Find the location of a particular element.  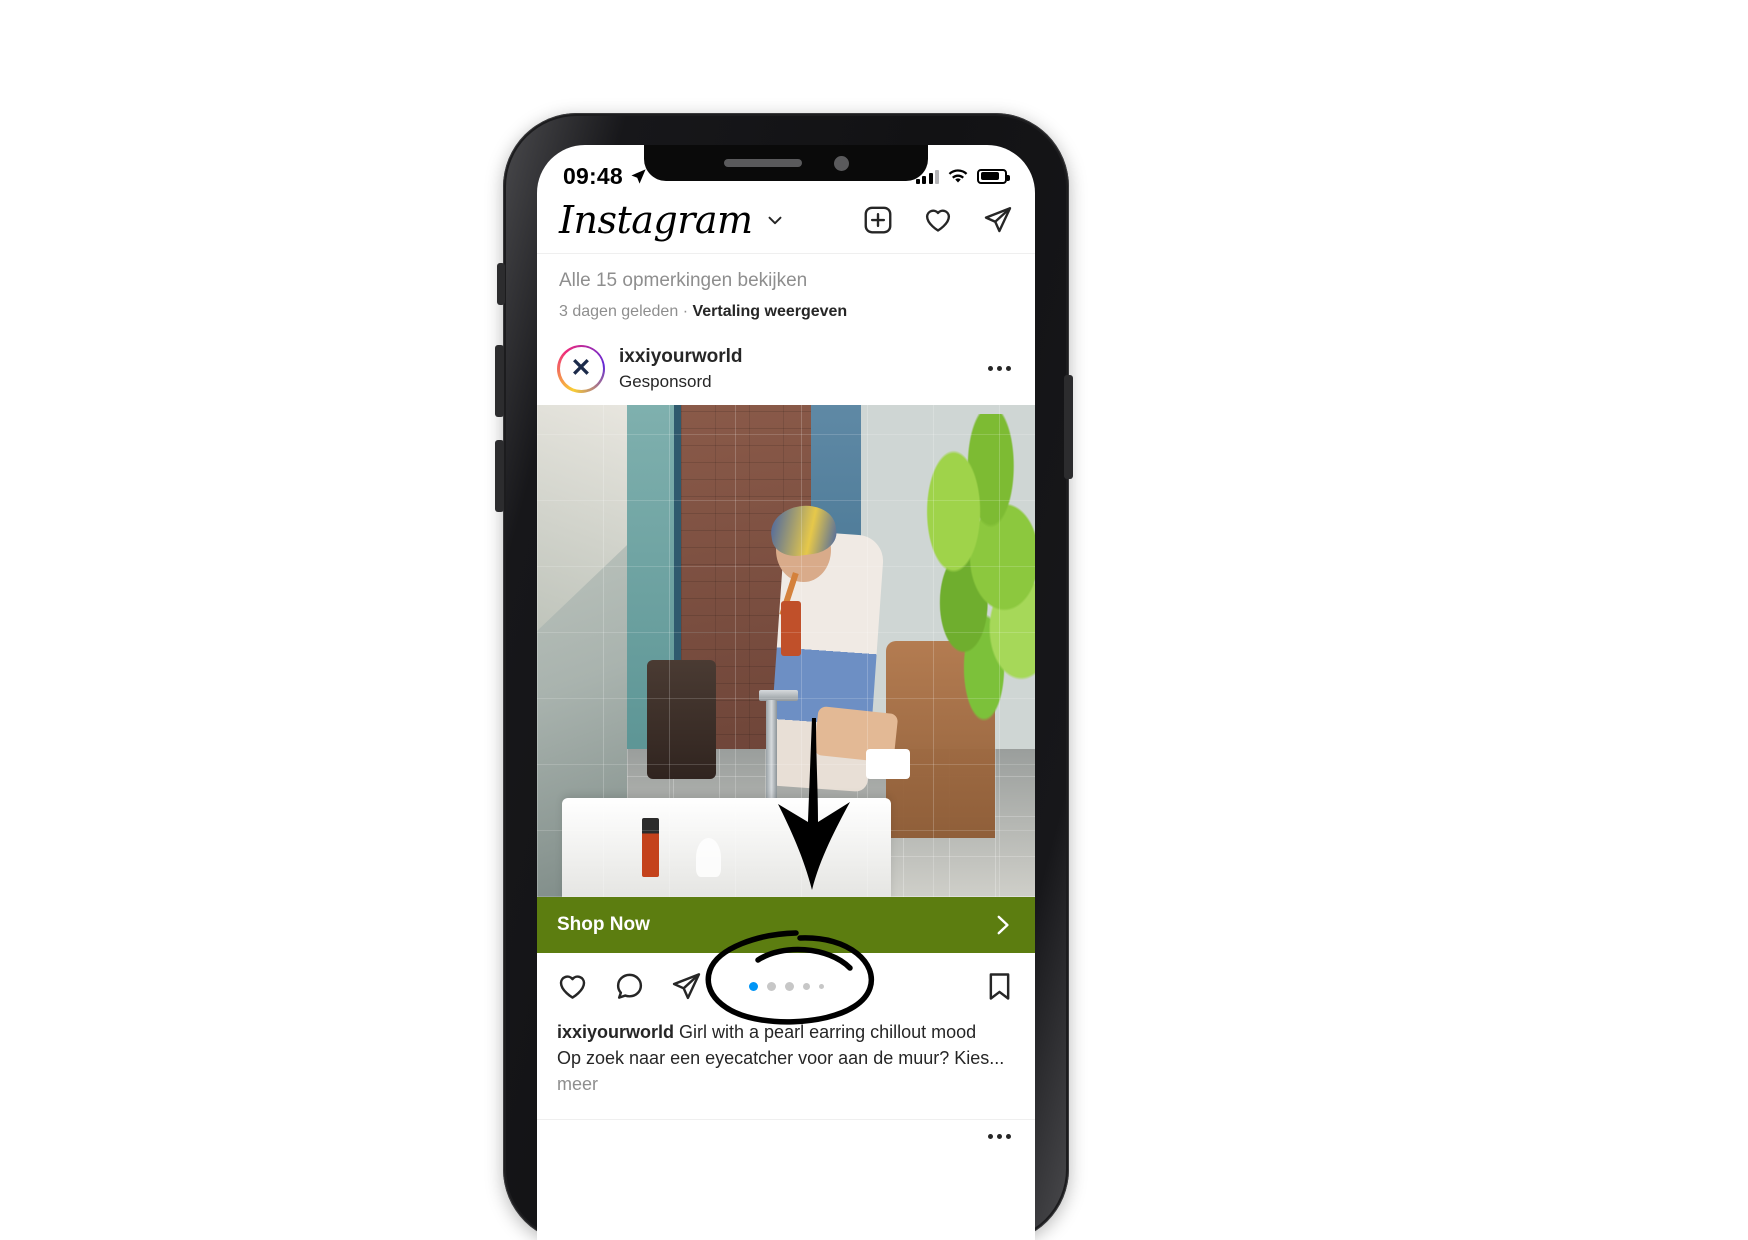

comment-button is located at coordinates (629, 986).